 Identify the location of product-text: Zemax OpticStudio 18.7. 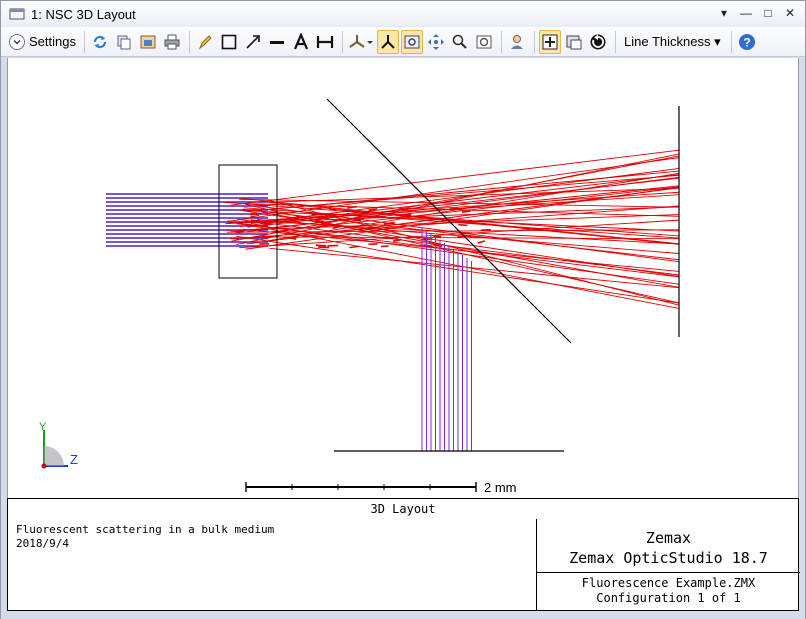
(668, 558).